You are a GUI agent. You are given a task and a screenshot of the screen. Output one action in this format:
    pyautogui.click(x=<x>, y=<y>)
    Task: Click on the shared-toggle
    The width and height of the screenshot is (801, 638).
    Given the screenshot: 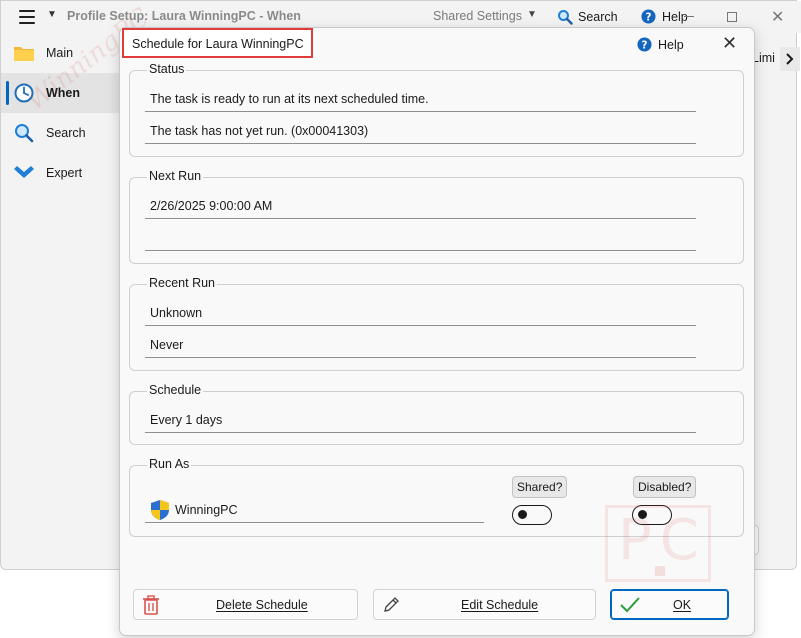 What is the action you would take?
    pyautogui.click(x=532, y=515)
    